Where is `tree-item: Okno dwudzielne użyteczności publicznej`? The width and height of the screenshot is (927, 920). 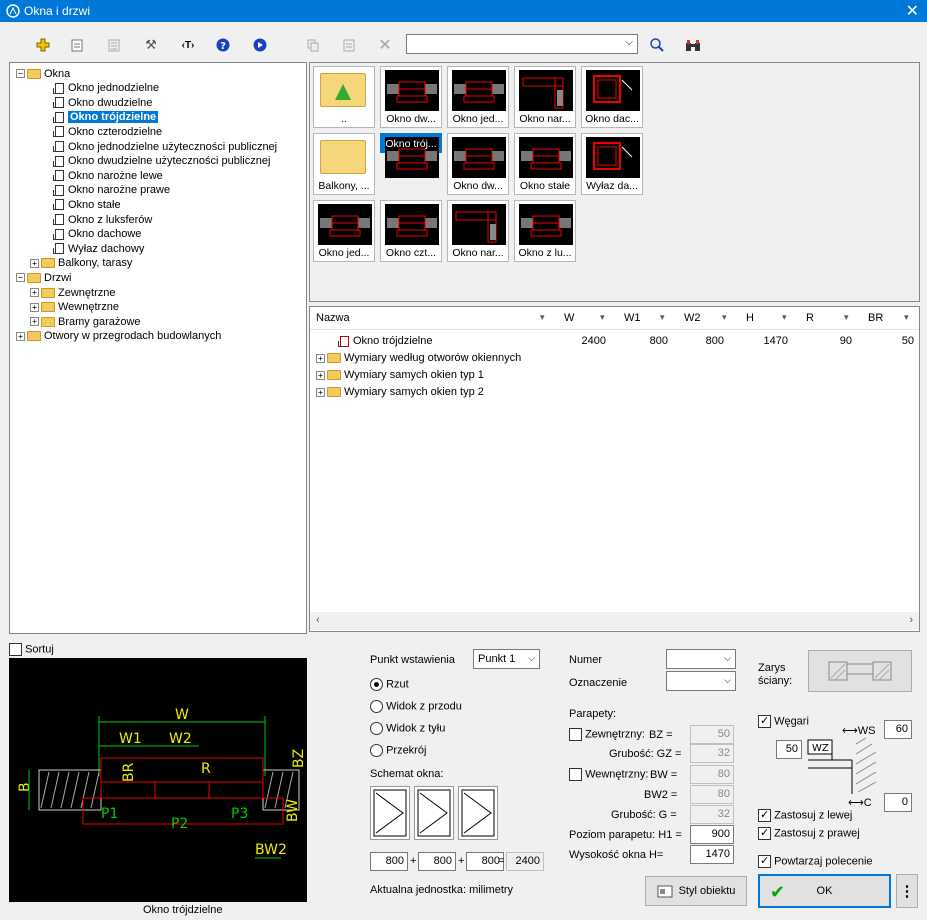
tree-item: Okno dwudzielne użyteczności publicznej is located at coordinates (157, 161).